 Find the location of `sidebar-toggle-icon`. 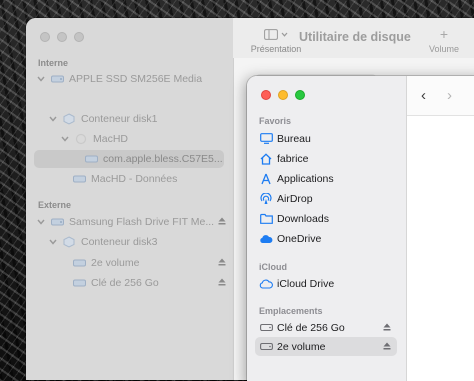

sidebar-toggle-icon is located at coordinates (271, 34).